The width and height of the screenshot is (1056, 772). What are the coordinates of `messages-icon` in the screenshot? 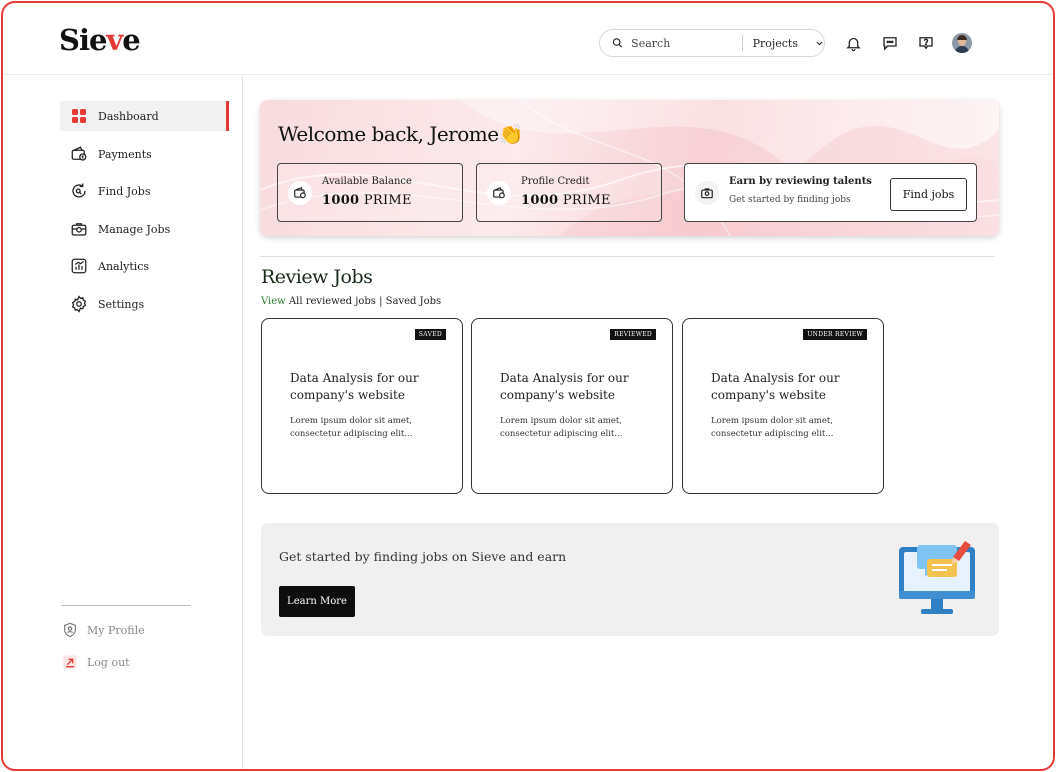 It's located at (890, 43).